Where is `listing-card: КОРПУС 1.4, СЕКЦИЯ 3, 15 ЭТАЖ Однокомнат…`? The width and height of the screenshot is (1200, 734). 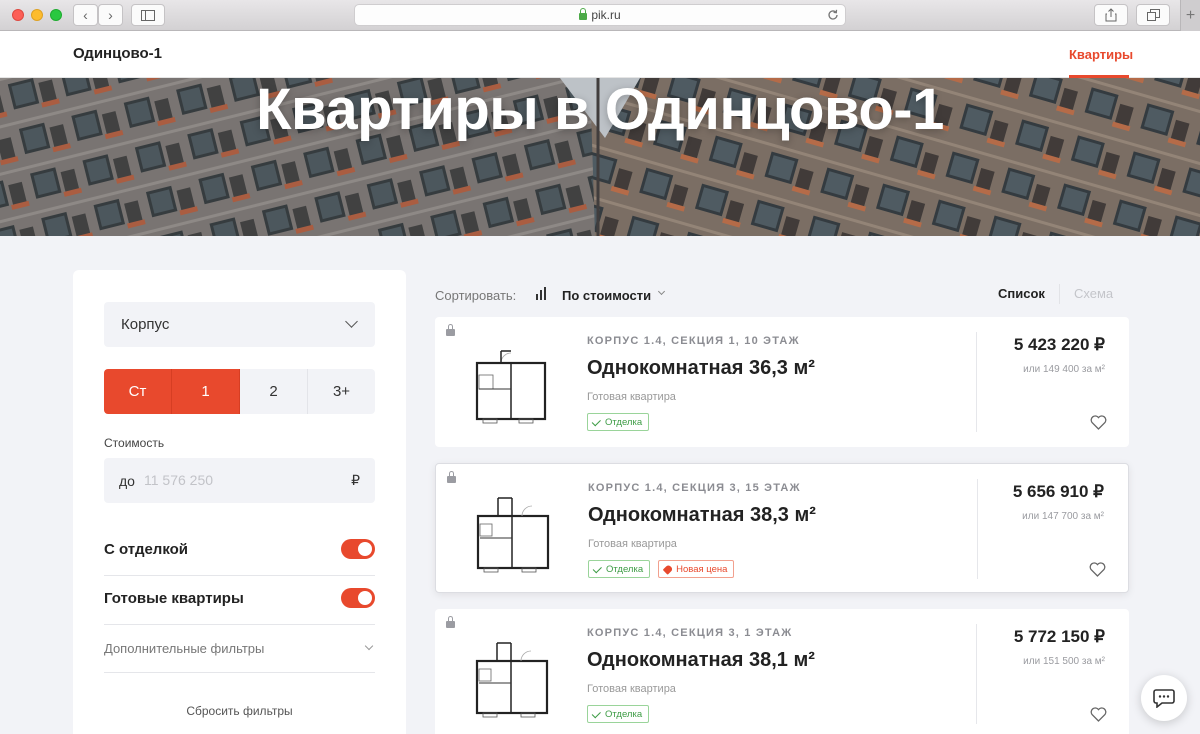
listing-card: КОРПУС 1.4, СЕКЦИЯ 3, 15 ЭТАЖ Однокомнат… is located at coordinates (782, 528).